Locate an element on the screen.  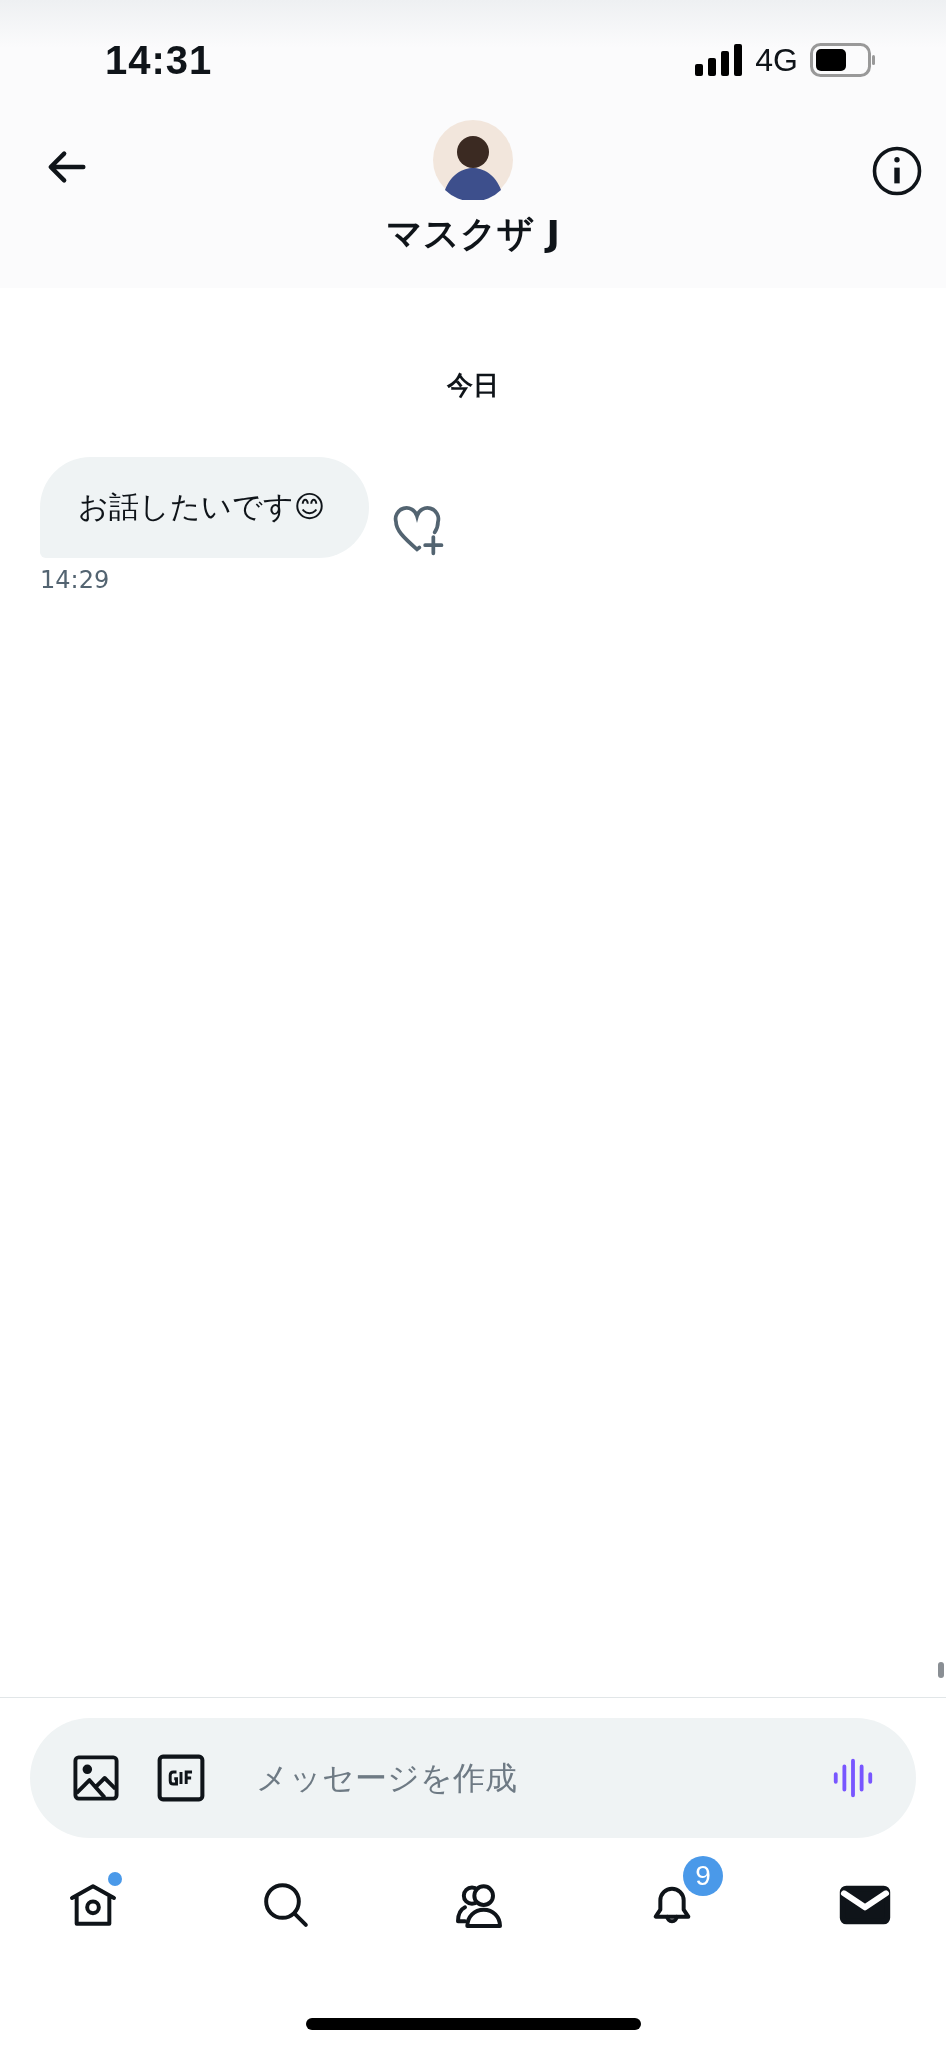
contact-name: マスクザ J is located at coordinates (473, 234).